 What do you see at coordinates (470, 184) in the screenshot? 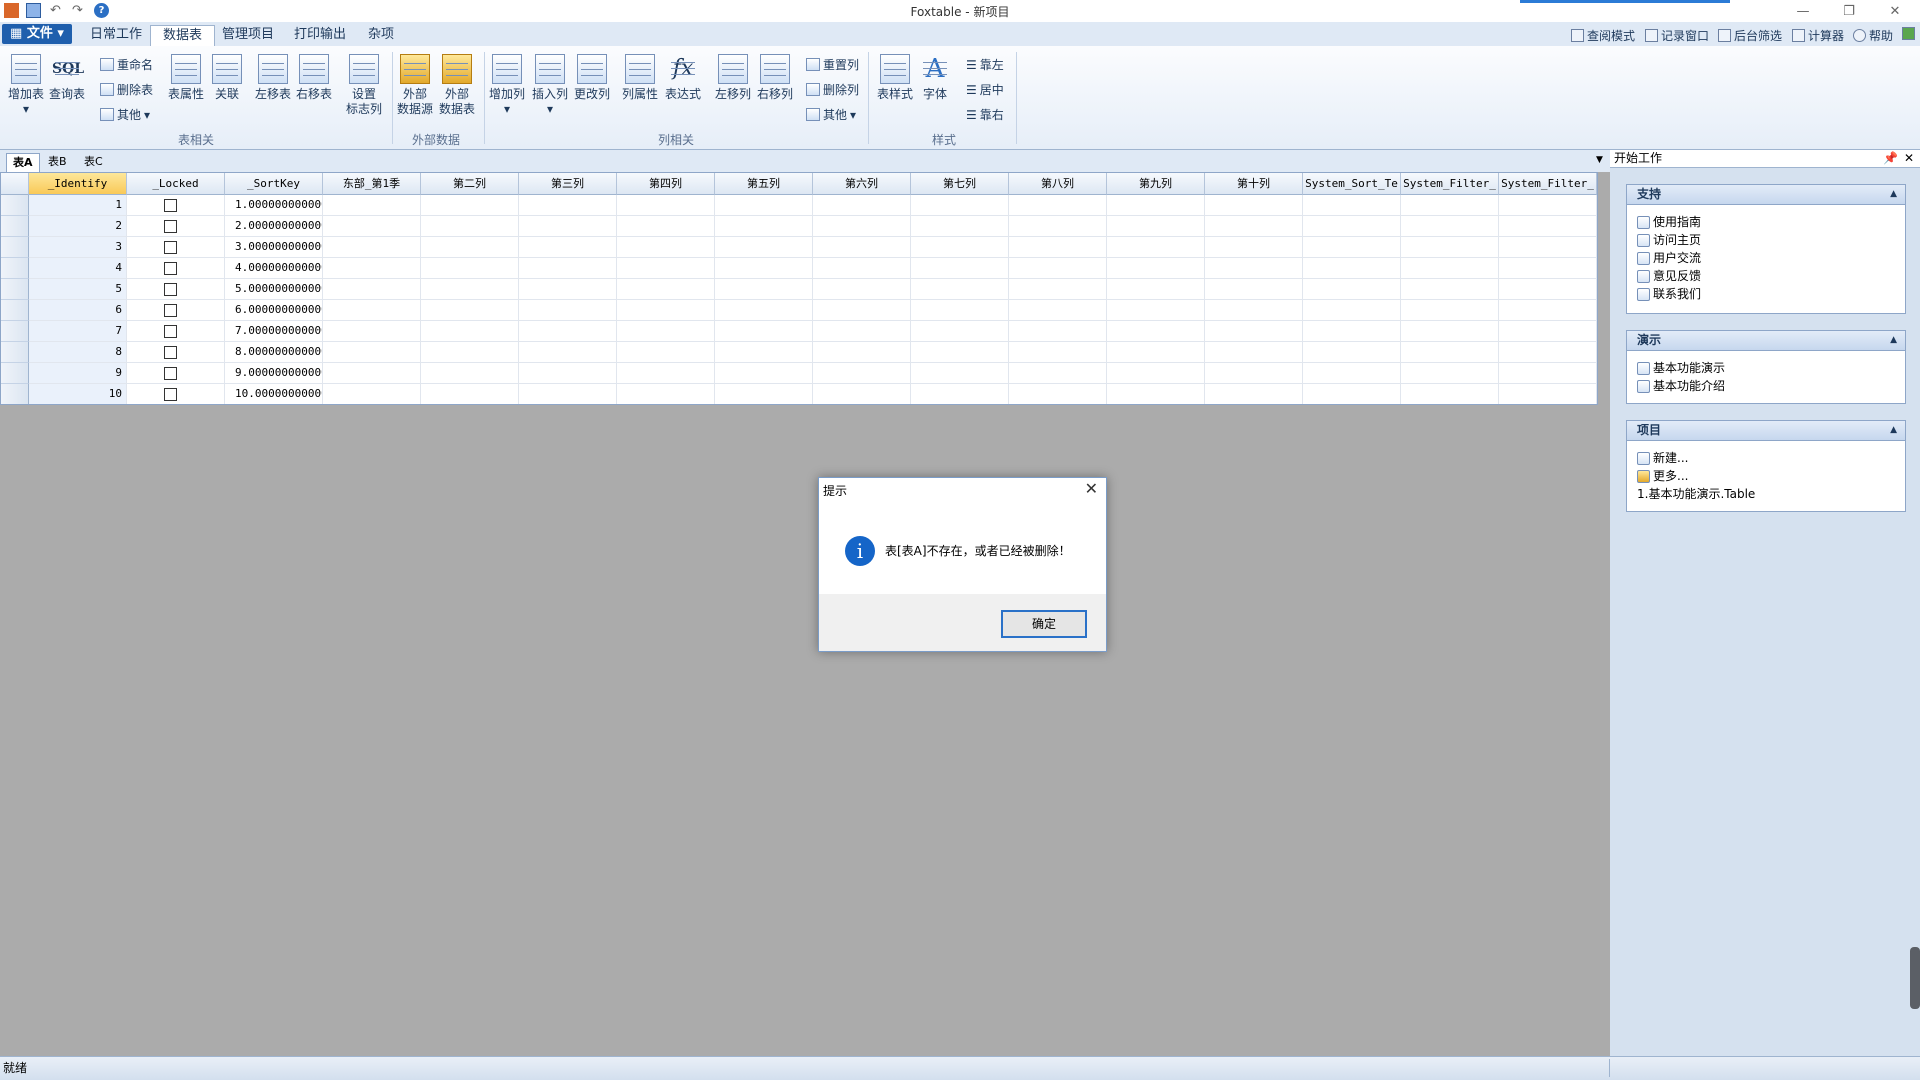
I see `column-header: 第二列` at bounding box center [470, 184].